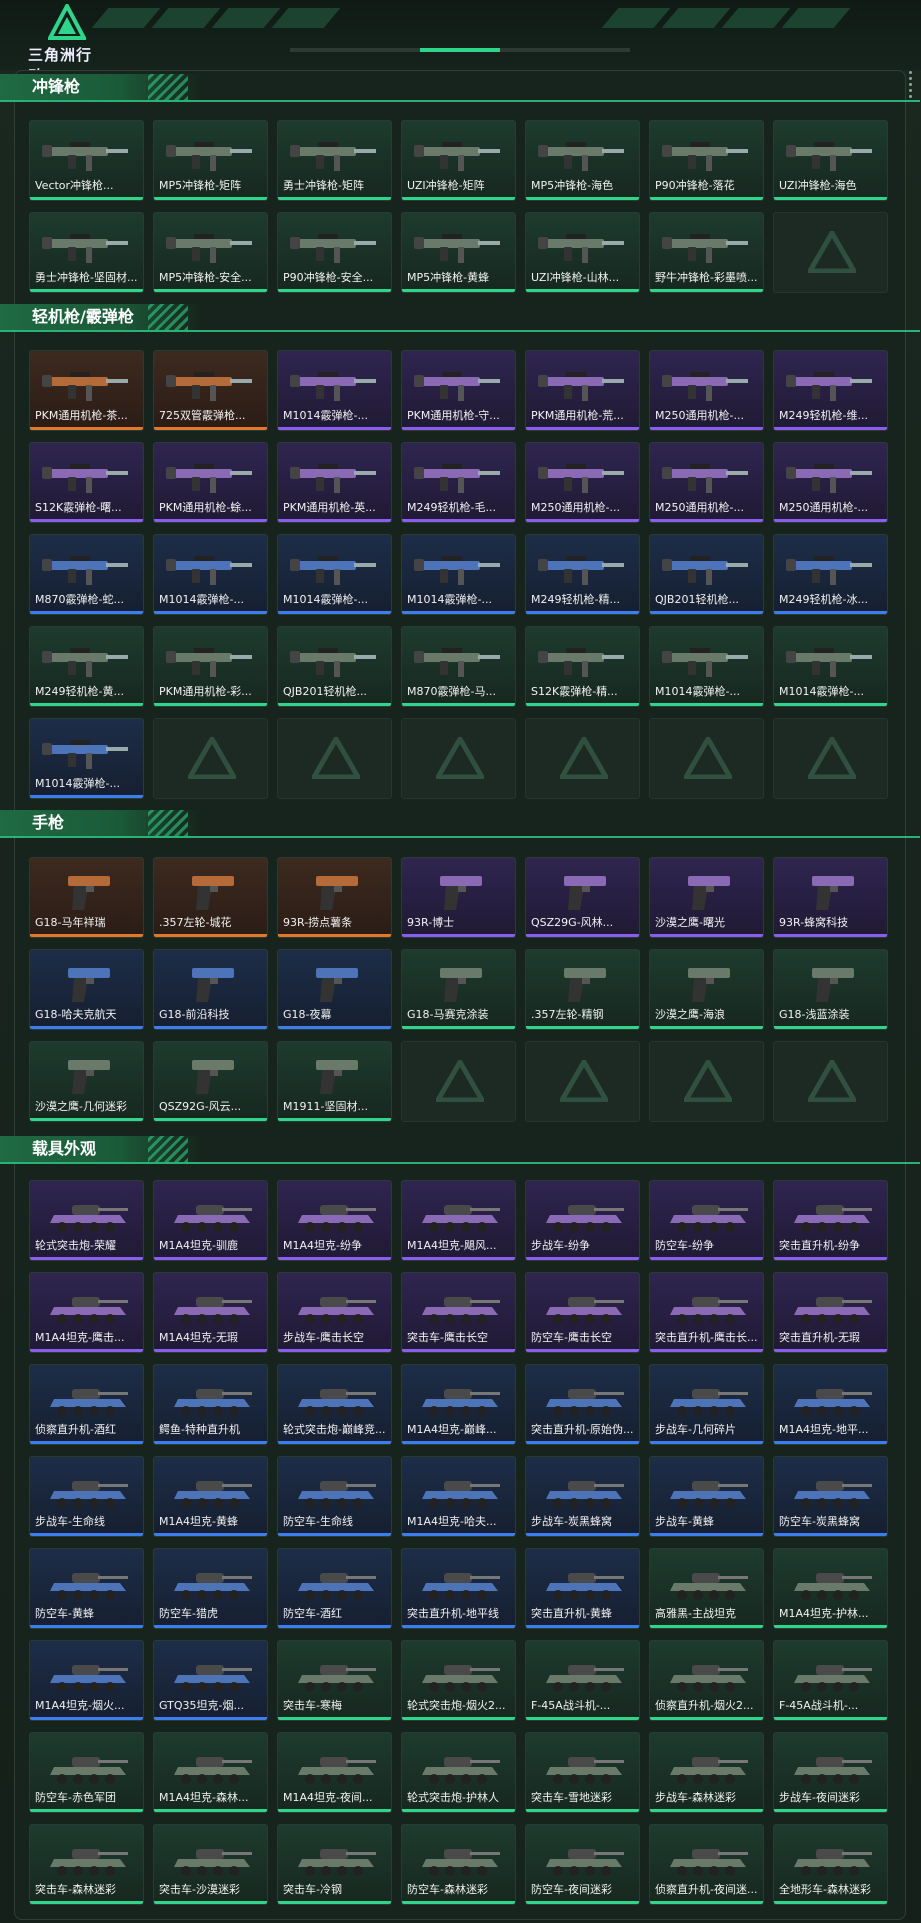 Image resolution: width=921 pixels, height=1923 pixels. Describe the element at coordinates (334, 1680) in the screenshot. I see `item-card: 突击车-寒梅` at that location.